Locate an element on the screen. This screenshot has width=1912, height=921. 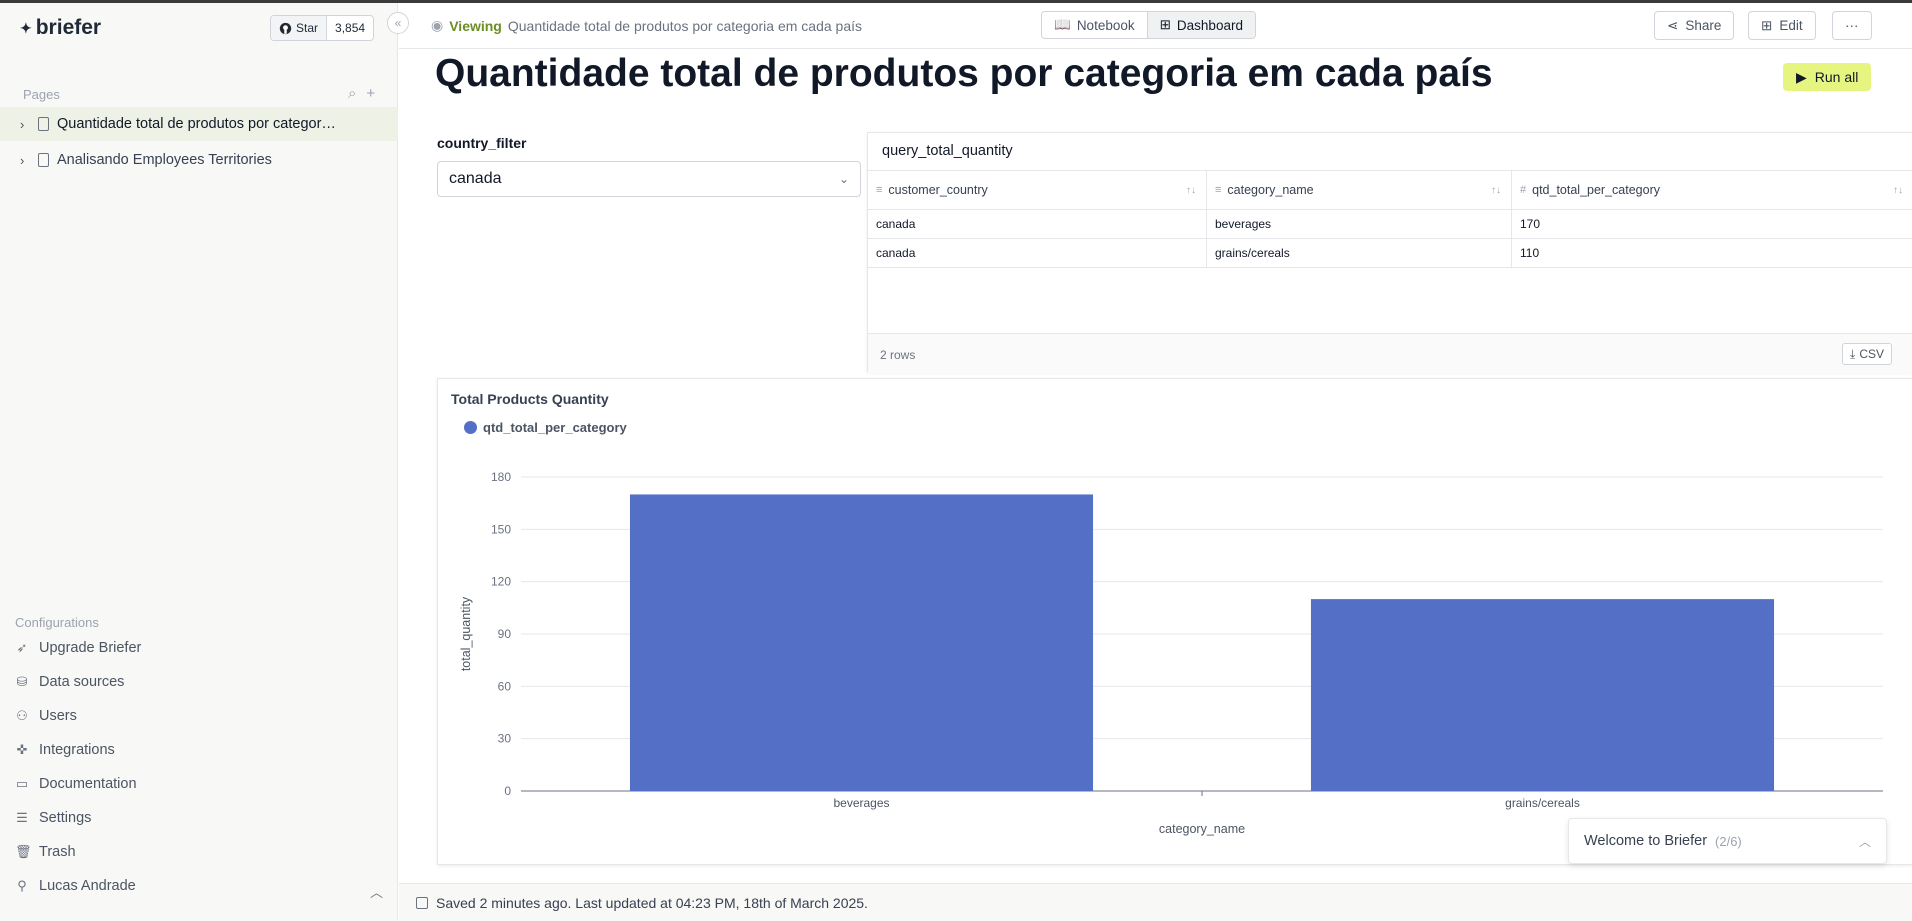
column-name: category_name is located at coordinates (1270, 190).